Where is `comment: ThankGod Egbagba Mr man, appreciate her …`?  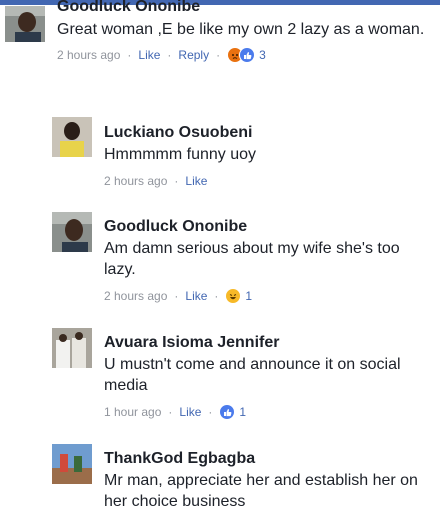
comment: ThankGod Egbagba Mr man, appreciate her … is located at coordinates (244, 478).